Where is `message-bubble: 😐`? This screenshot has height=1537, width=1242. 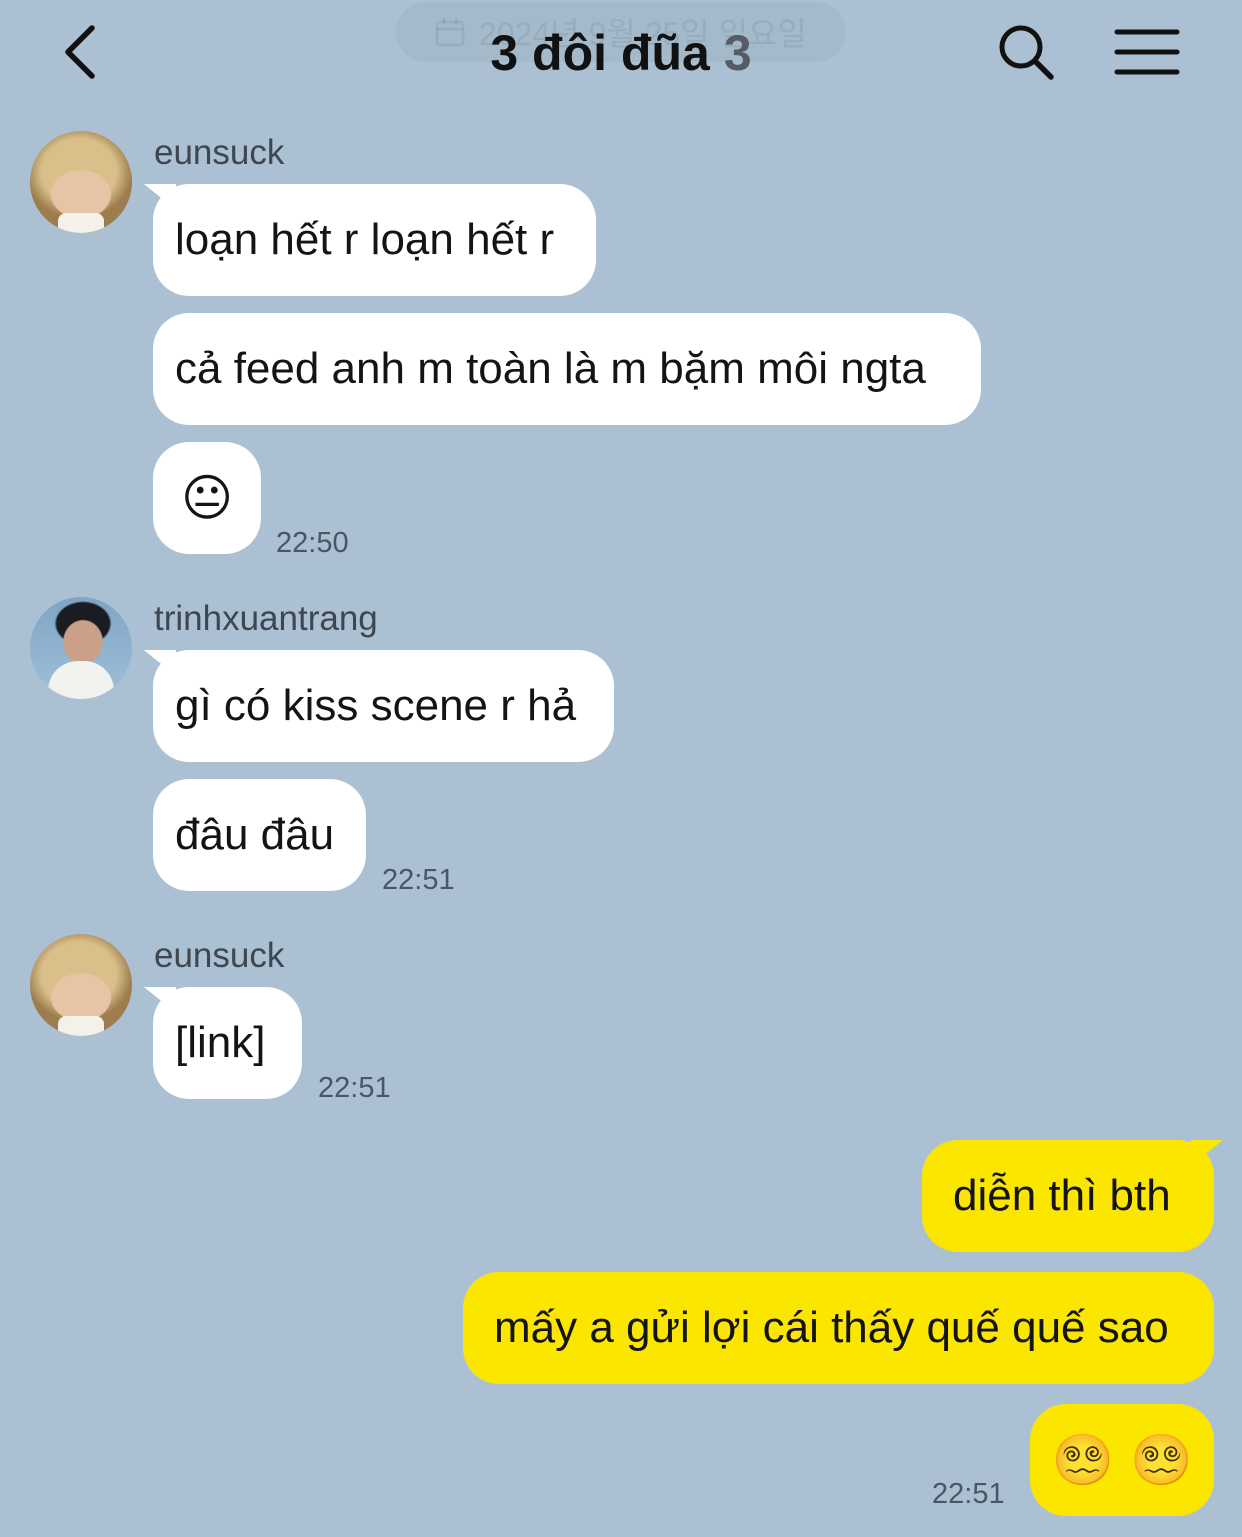
message-bubble: 😐 is located at coordinates (207, 498).